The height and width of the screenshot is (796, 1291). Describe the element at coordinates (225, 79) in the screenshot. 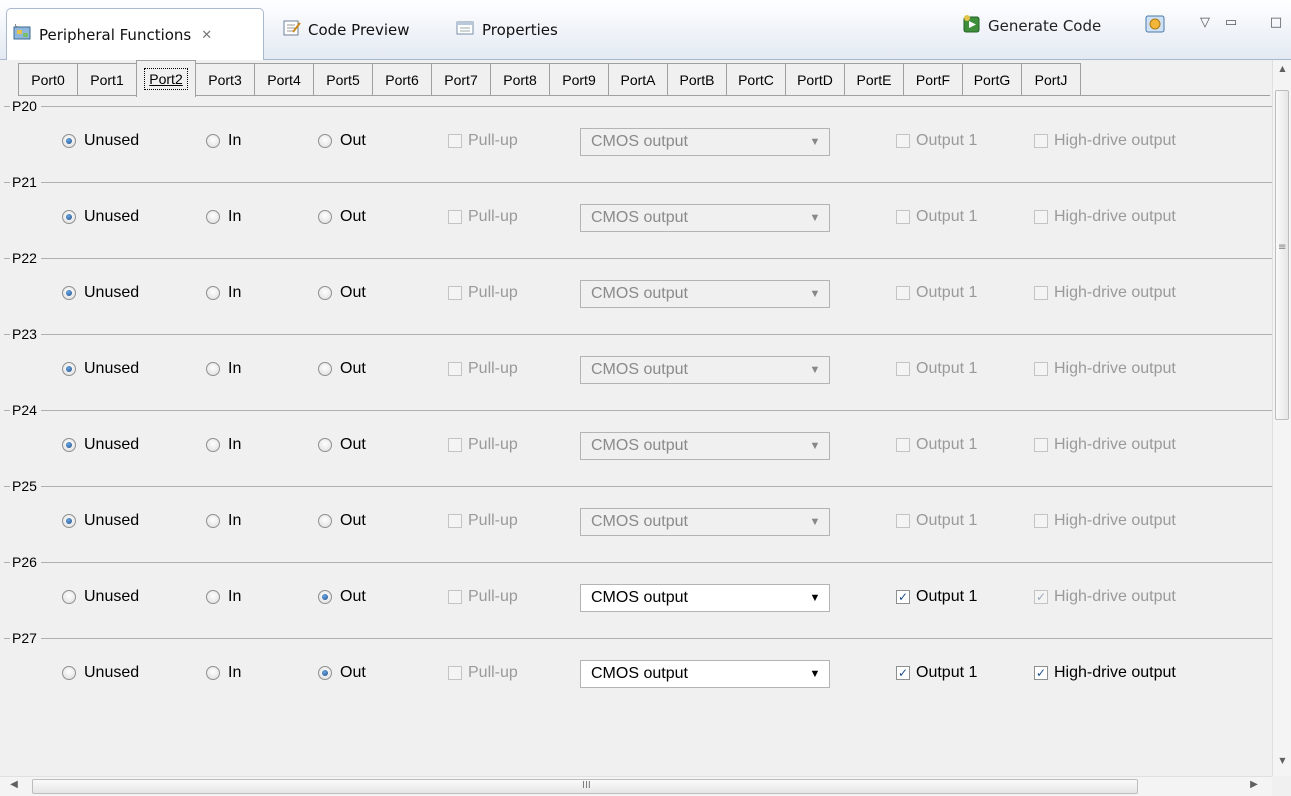

I see `tab-port3: Port3` at that location.